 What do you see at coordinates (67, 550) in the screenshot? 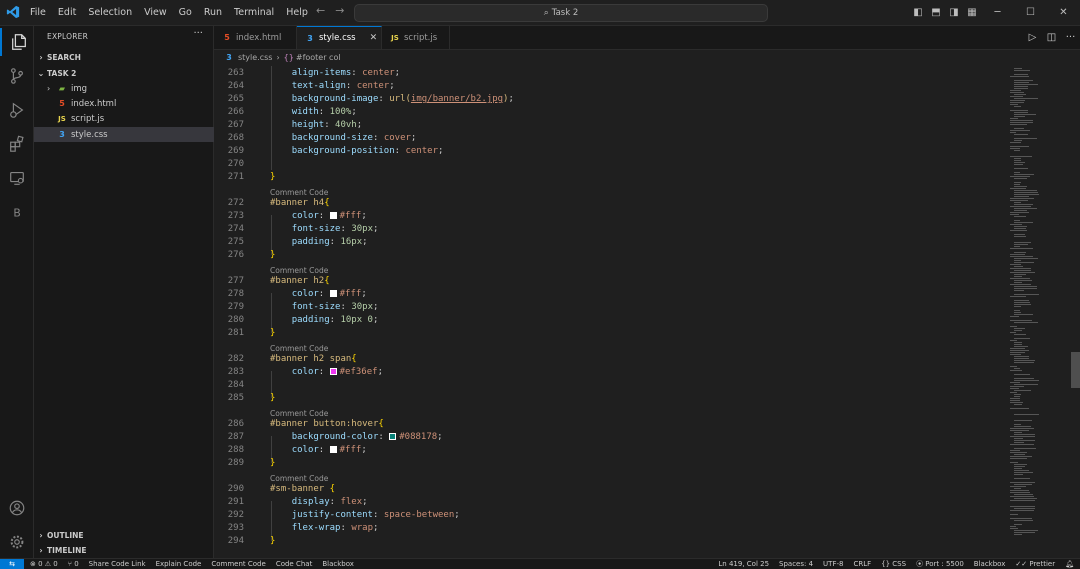
I see `timeline-section-label: TIMELINE` at bounding box center [67, 550].